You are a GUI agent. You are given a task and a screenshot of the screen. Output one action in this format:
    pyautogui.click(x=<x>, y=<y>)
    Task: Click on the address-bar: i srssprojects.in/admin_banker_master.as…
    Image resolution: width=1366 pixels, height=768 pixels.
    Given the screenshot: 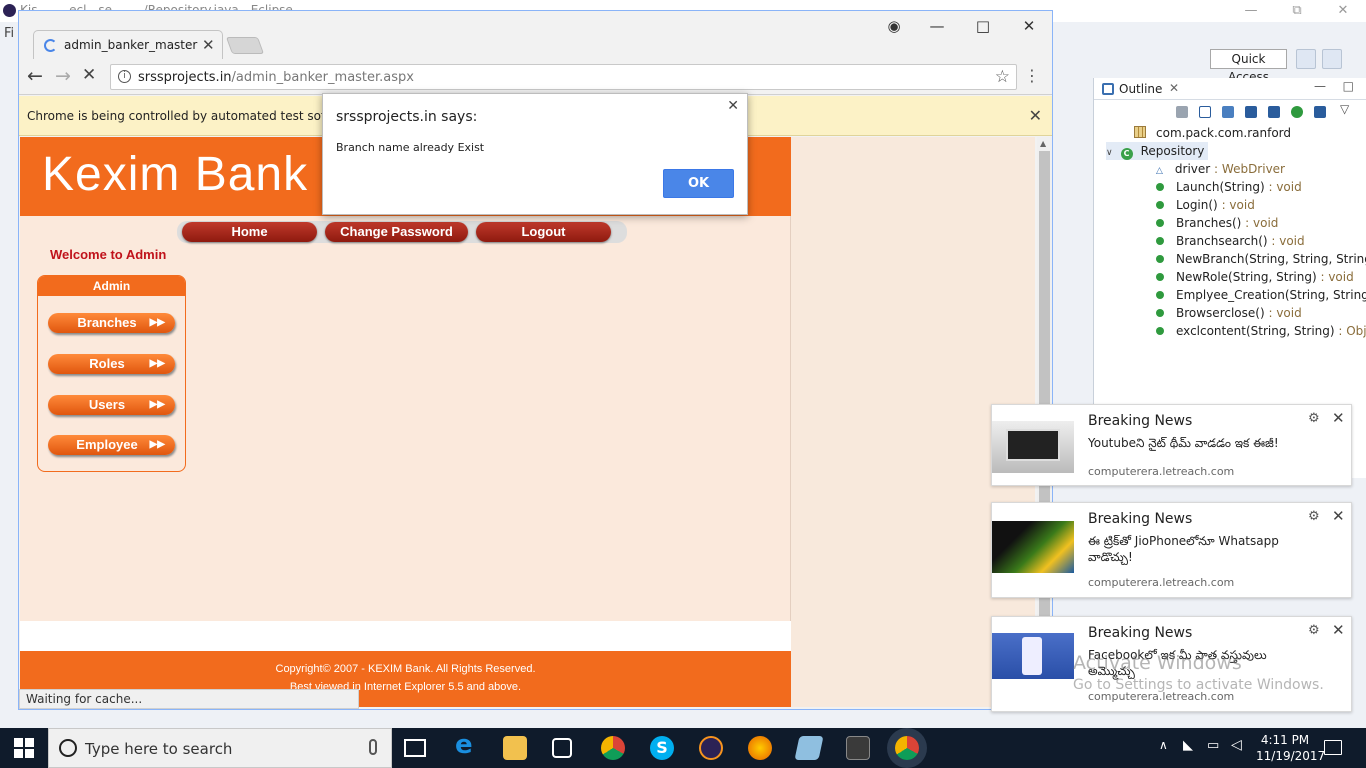 What is the action you would take?
    pyautogui.click(x=563, y=77)
    